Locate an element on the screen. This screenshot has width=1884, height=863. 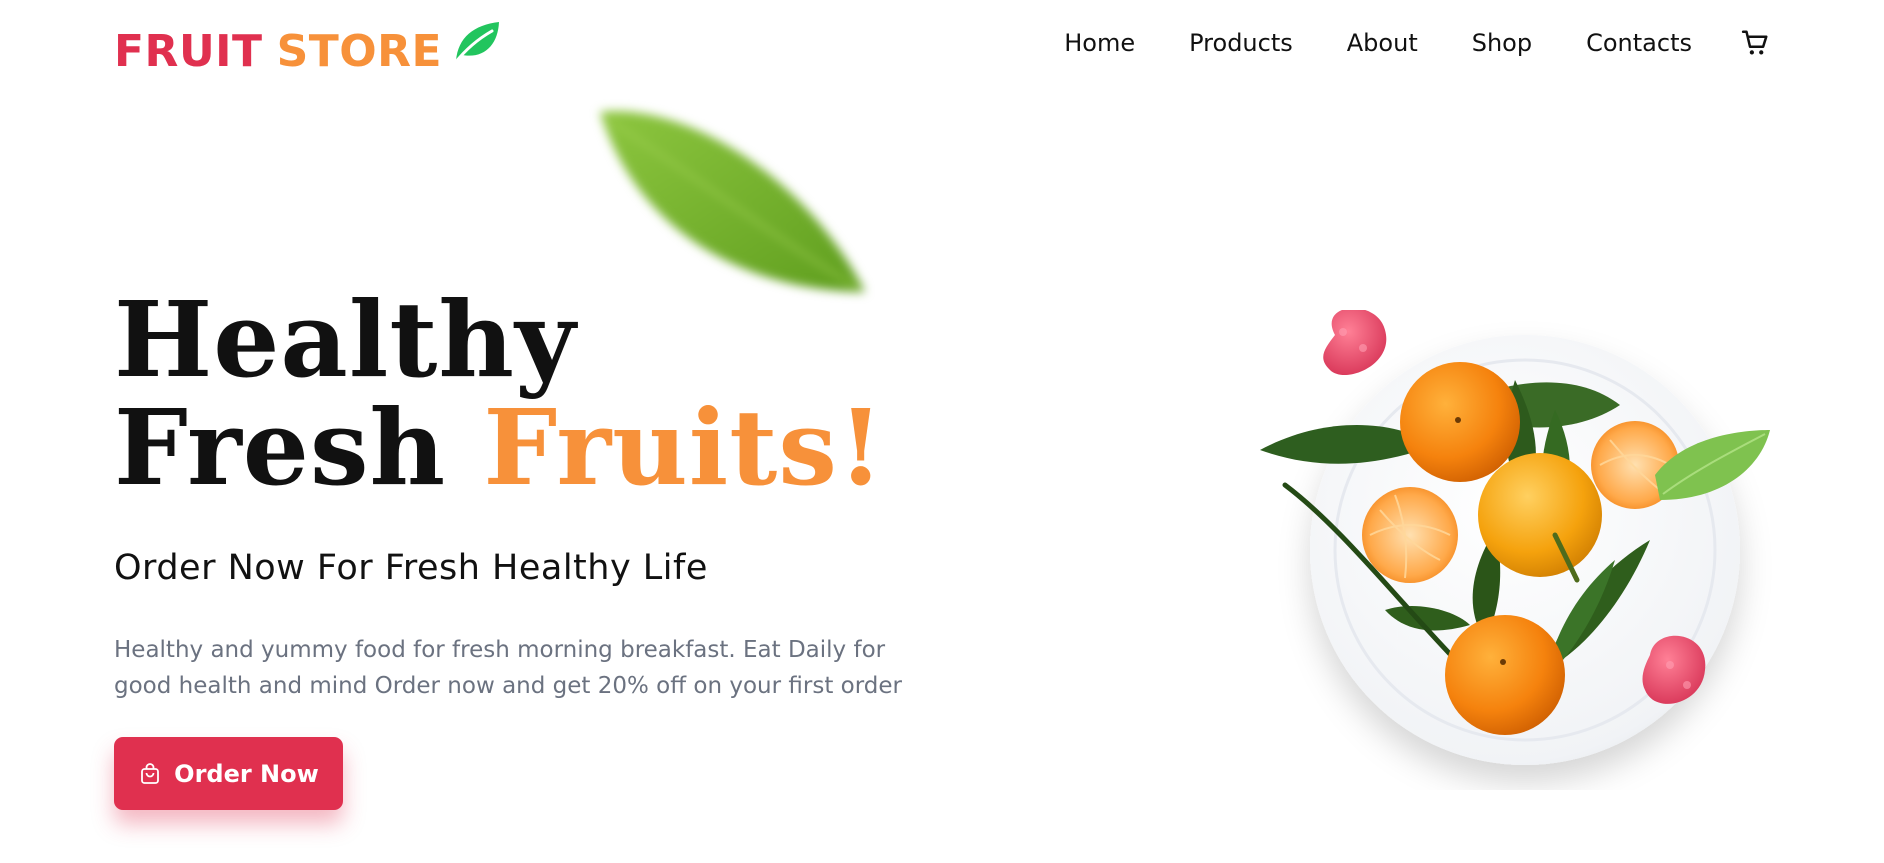
nav-about: About is located at coordinates (1382, 43).